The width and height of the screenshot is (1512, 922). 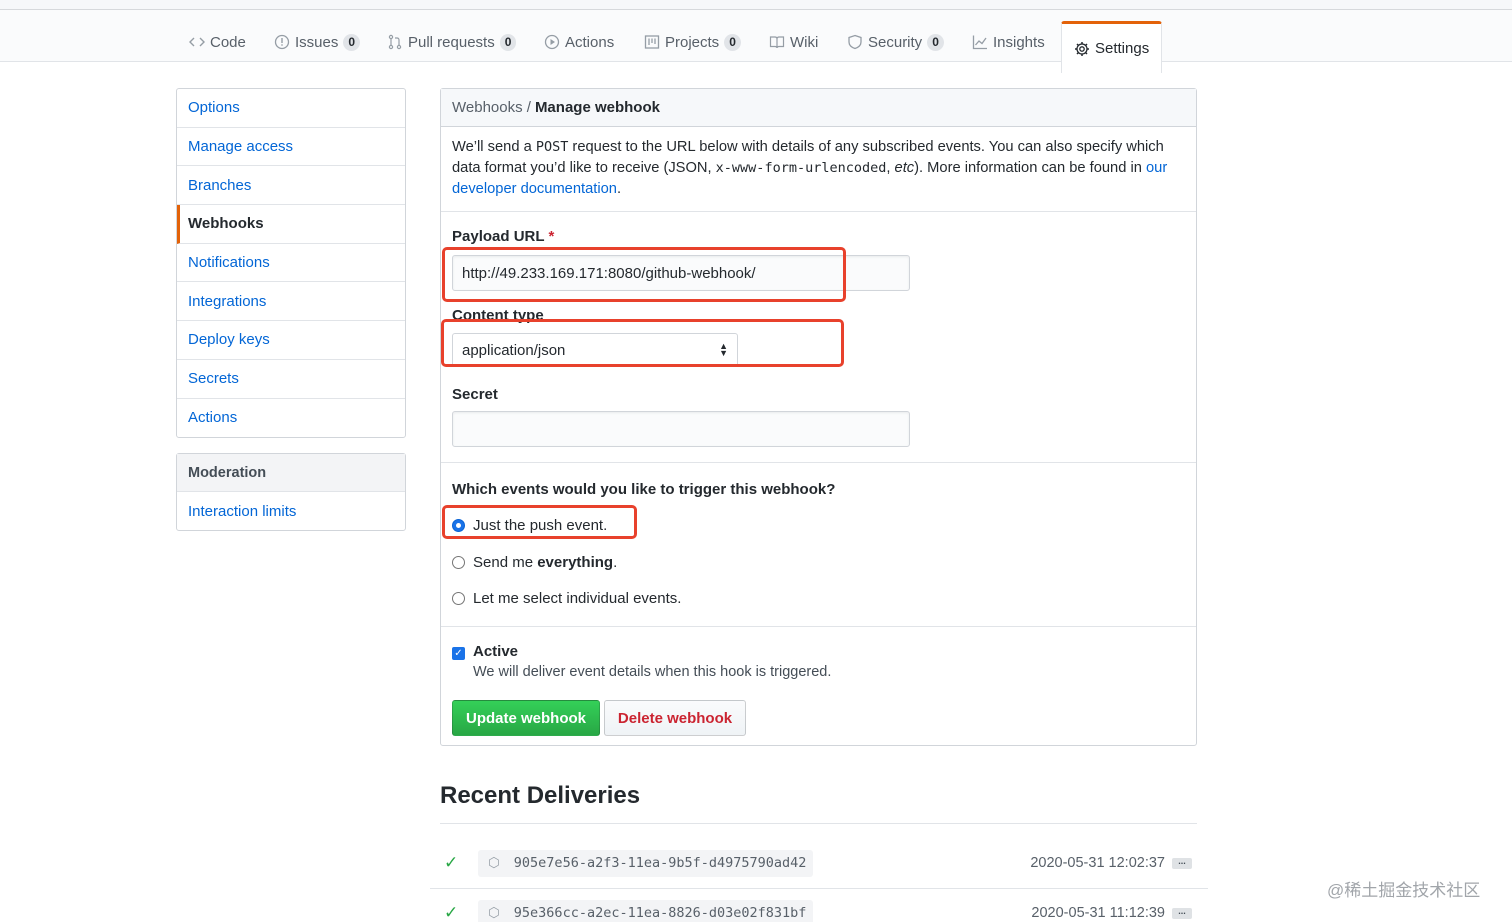 I want to click on radio-button-selected, so click(x=458, y=525).